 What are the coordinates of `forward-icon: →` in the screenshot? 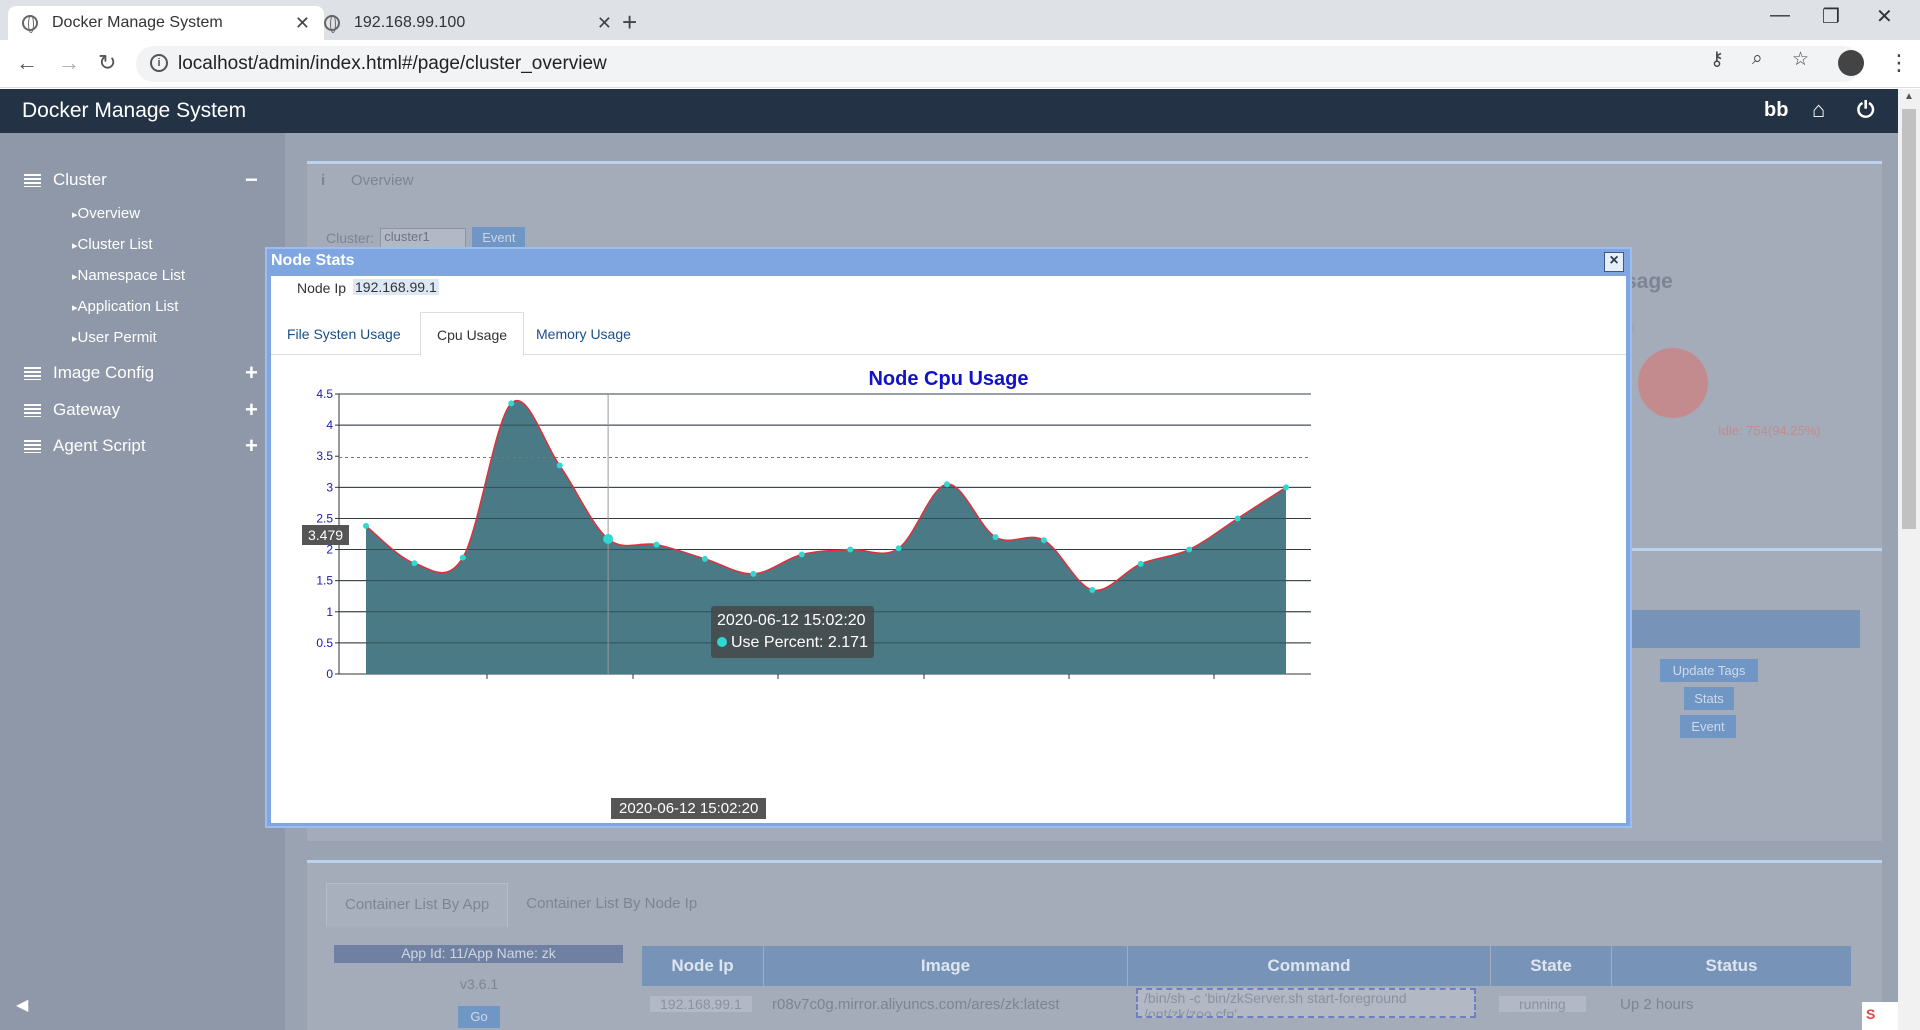 It's located at (69, 63).